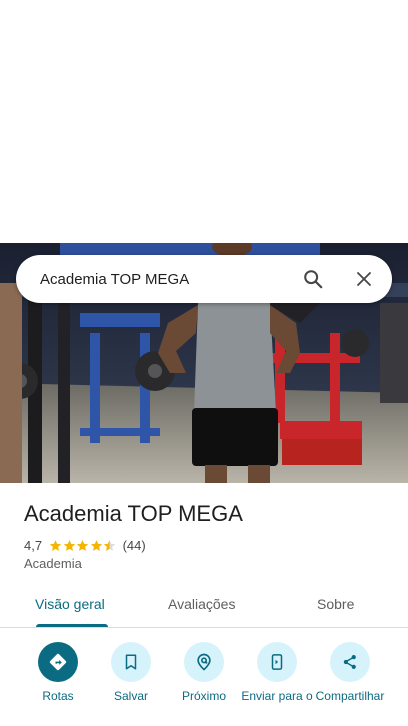 Image resolution: width=408 pixels, height=726 pixels. I want to click on share-button-circle, so click(350, 662).